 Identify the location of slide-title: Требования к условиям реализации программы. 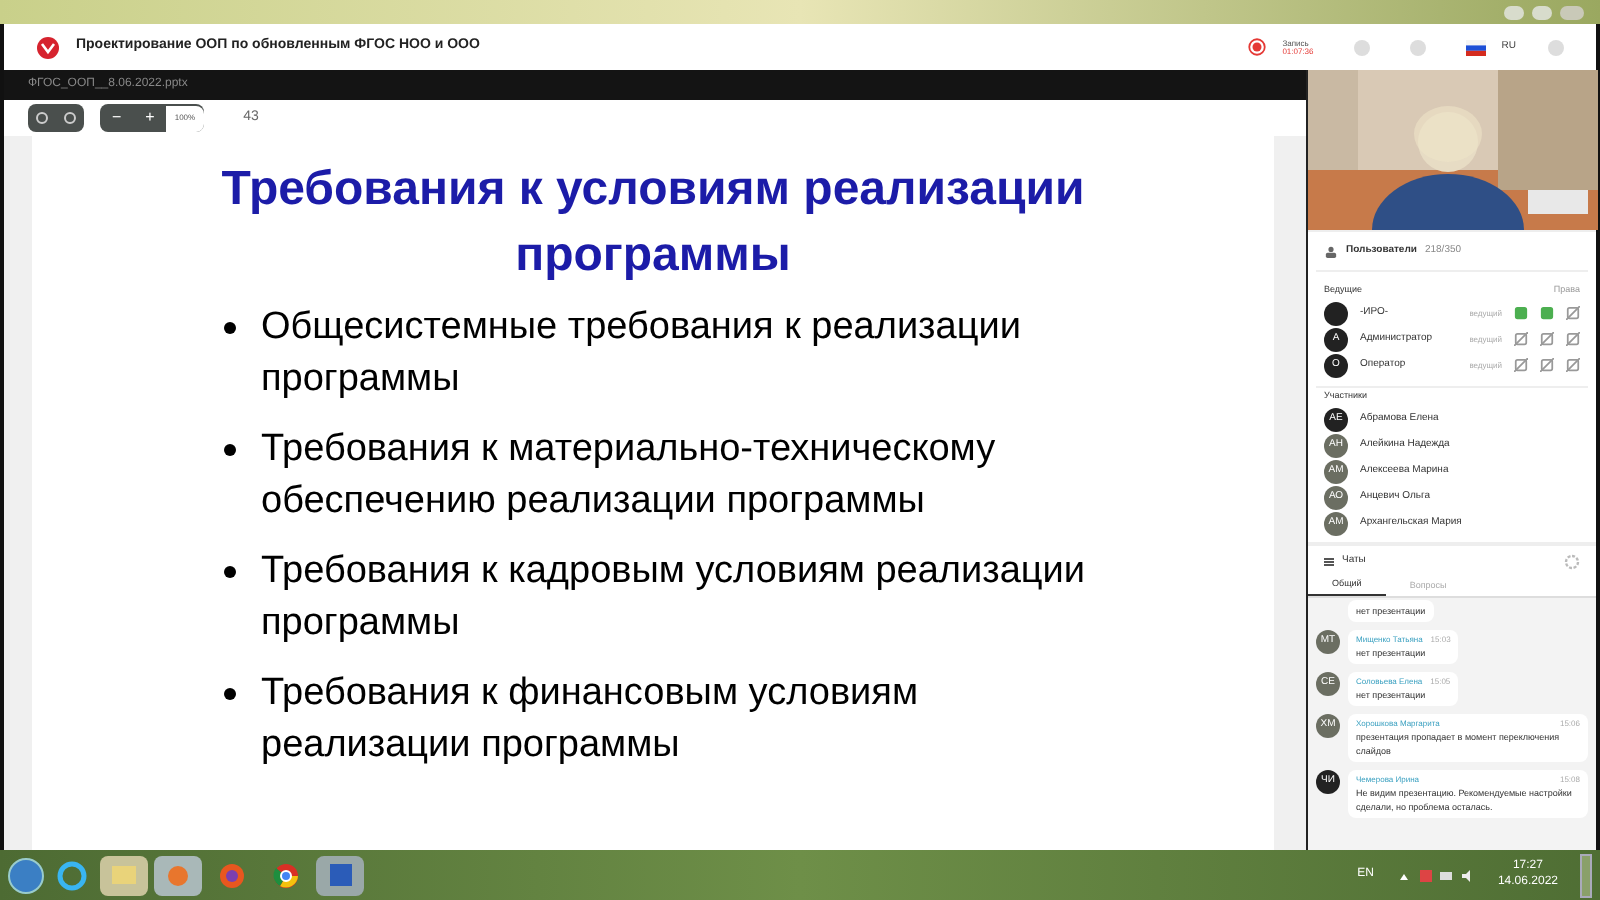
(653, 223).